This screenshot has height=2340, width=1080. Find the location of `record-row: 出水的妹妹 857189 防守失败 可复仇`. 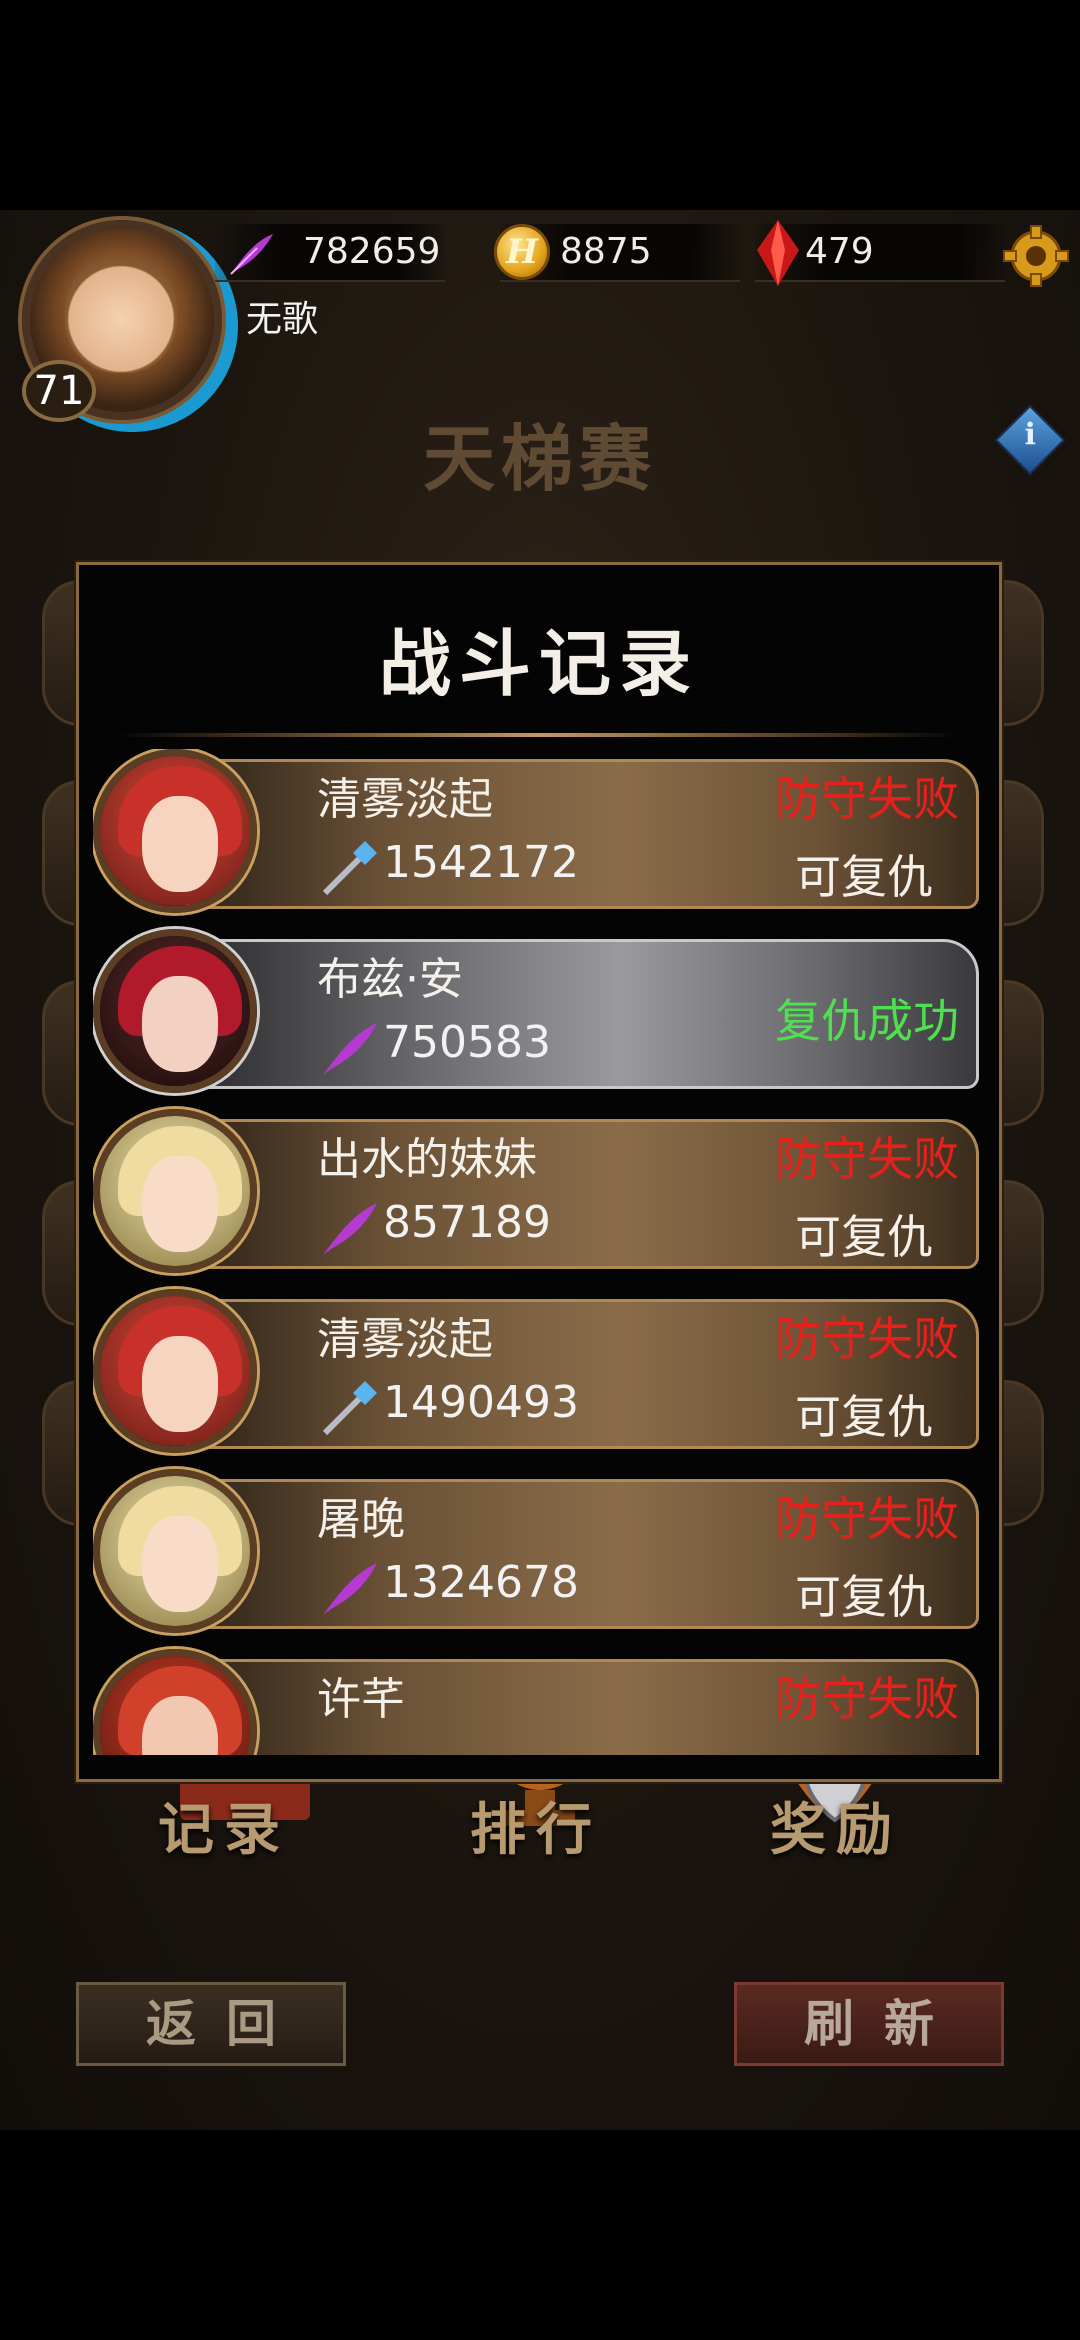

record-row: 出水的妹妹 857189 防守失败 可复仇 is located at coordinates (541, 1192).